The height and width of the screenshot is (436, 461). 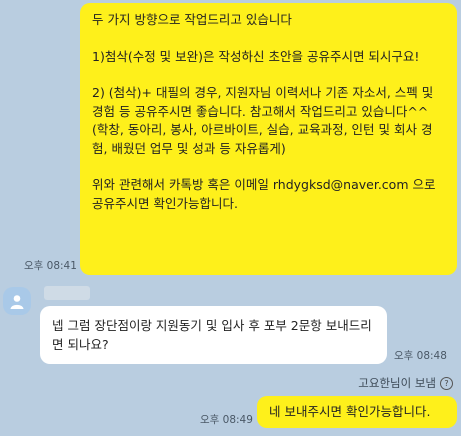 I want to click on question-circle-icon: ?, so click(x=446, y=383).